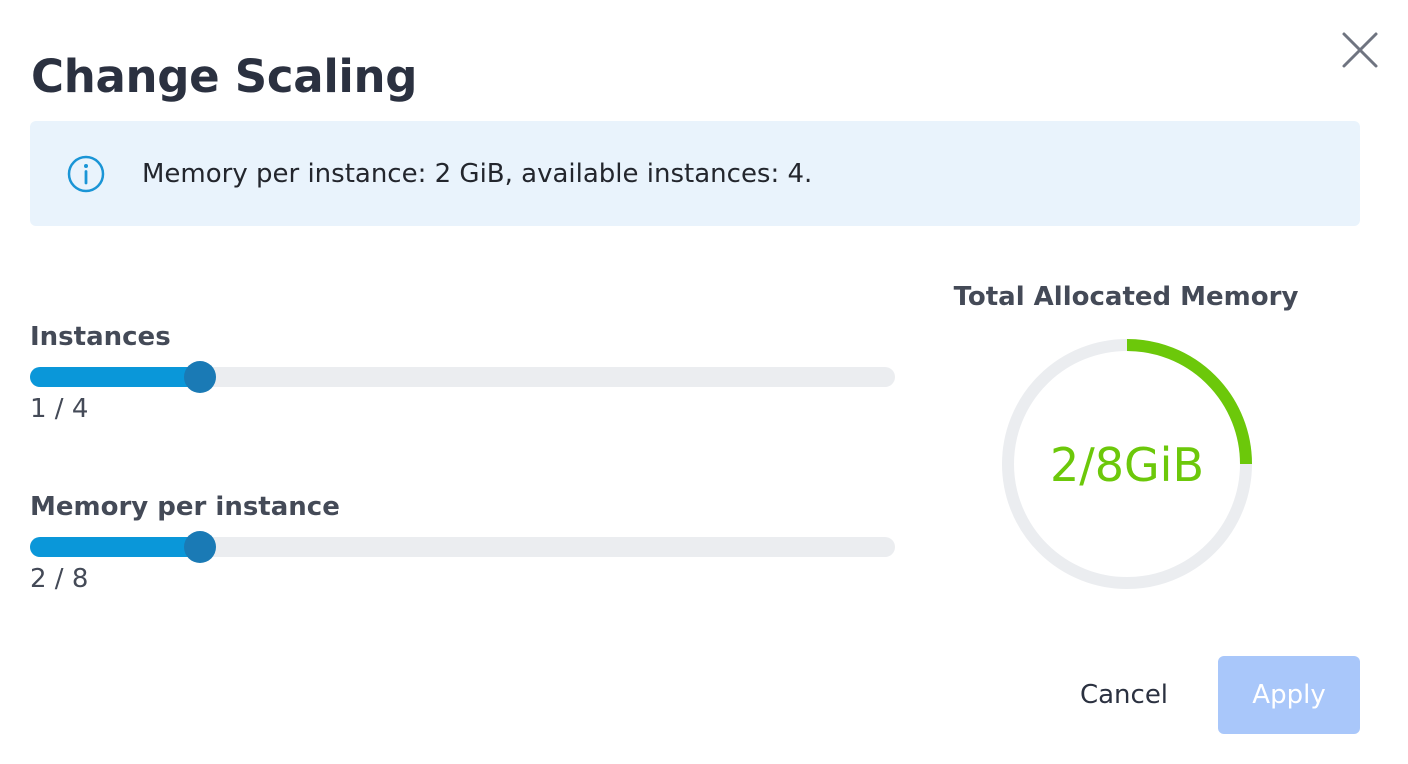 Image resolution: width=1408 pixels, height=764 pixels. What do you see at coordinates (59, 409) in the screenshot?
I see `instances-value: 1 / 4` at bounding box center [59, 409].